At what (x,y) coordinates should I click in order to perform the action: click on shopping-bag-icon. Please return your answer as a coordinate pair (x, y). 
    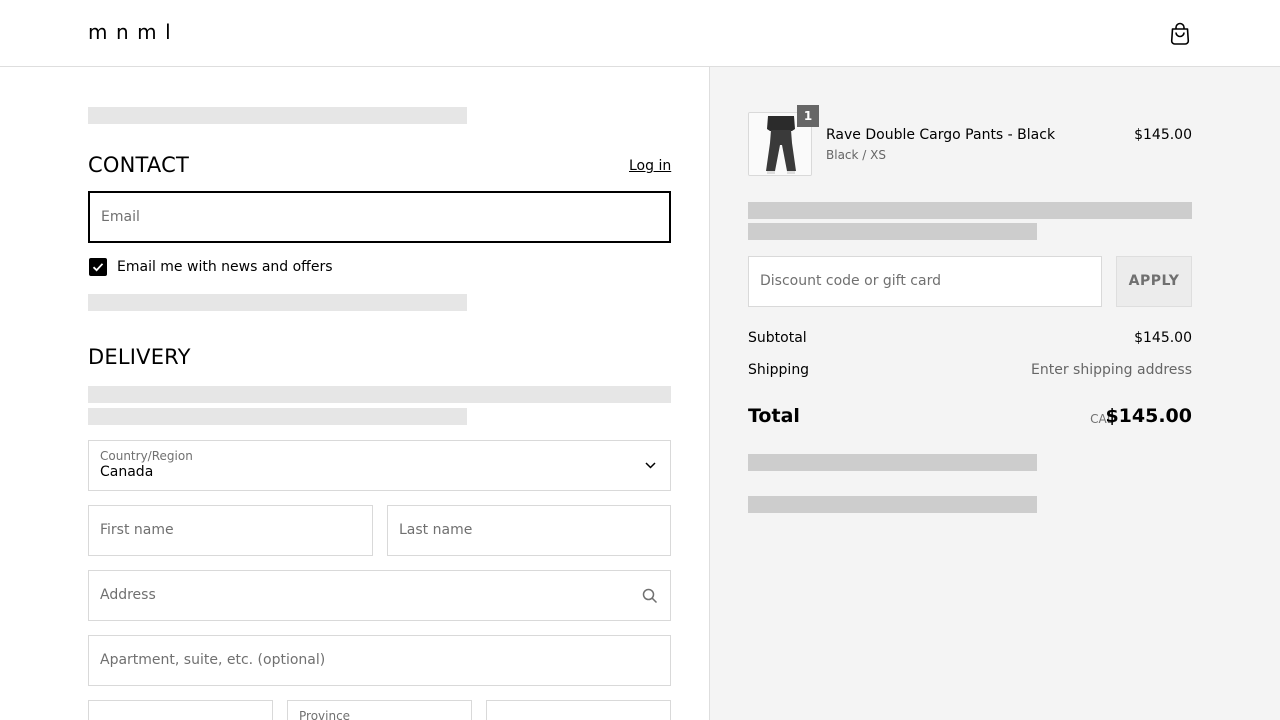
    Looking at the image, I should click on (1180, 34).